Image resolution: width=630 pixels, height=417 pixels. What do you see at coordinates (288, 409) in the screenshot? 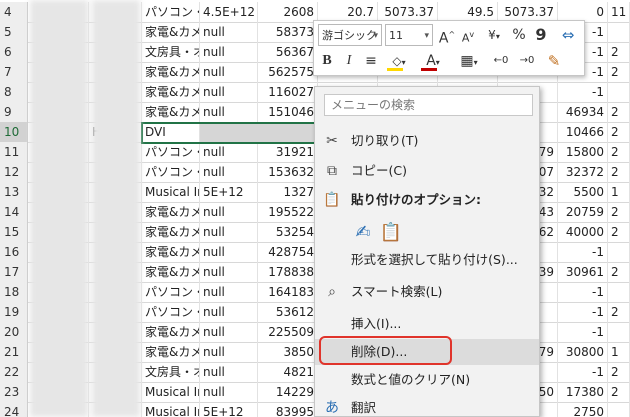
I see `table-cell: 83995` at bounding box center [288, 409].